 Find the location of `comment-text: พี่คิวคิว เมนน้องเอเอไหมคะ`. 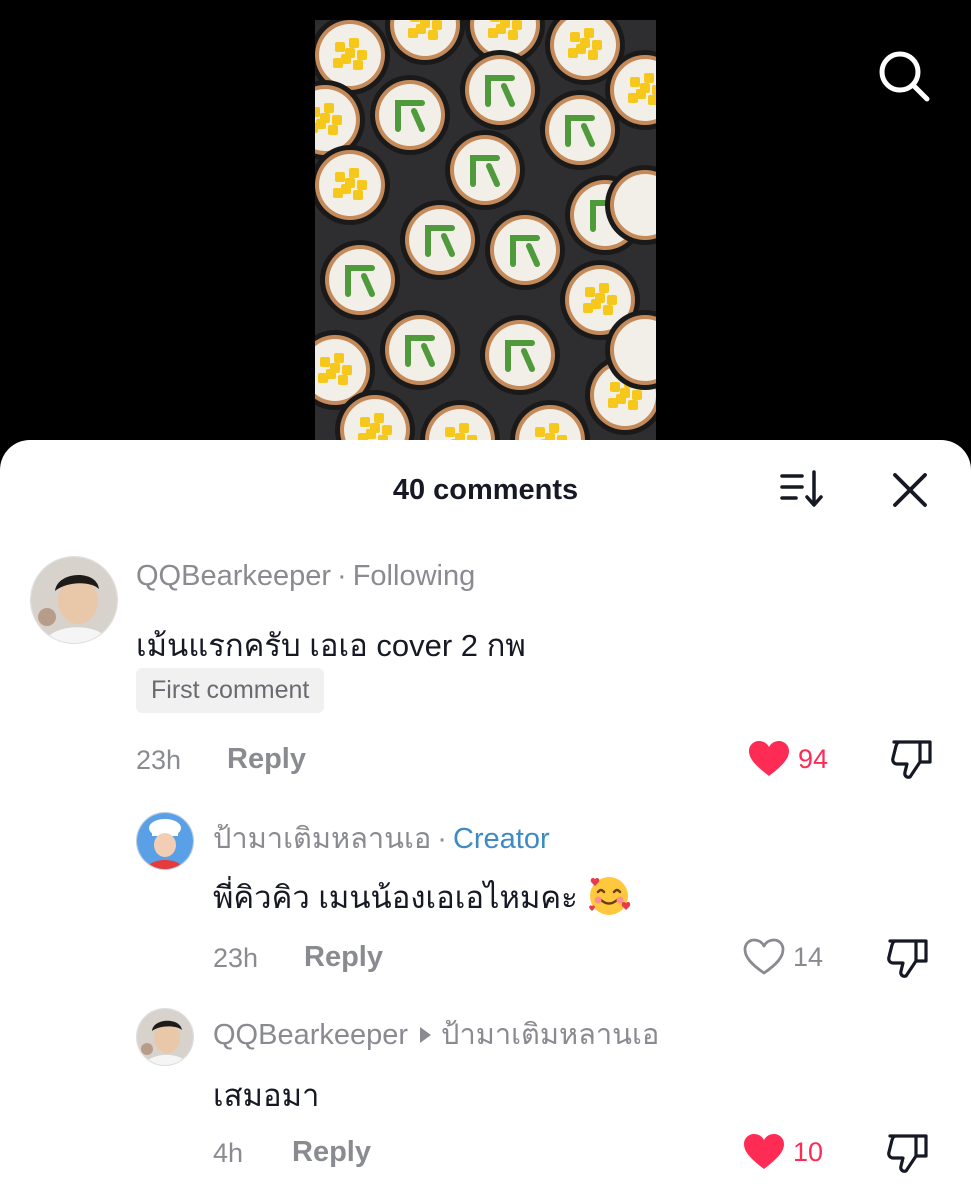

comment-text: พี่คิวคิว เมนน้องเอเอไหมคะ is located at coordinates (422, 899).